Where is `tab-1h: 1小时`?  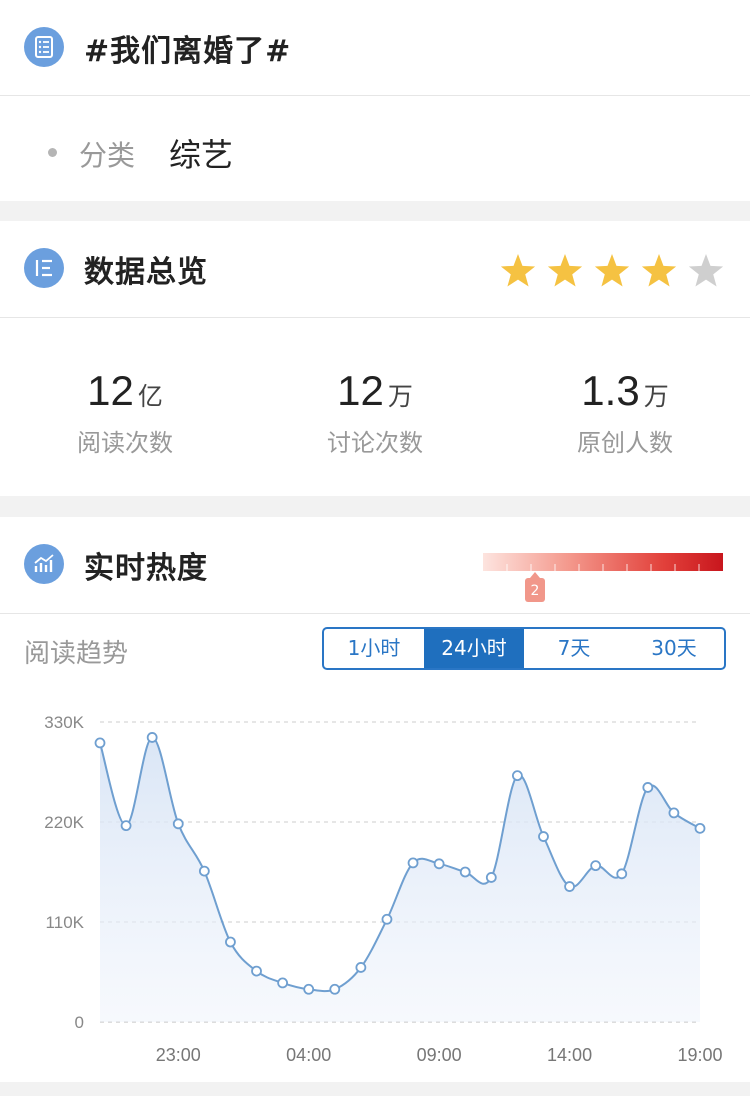 tab-1h: 1小时 is located at coordinates (374, 648).